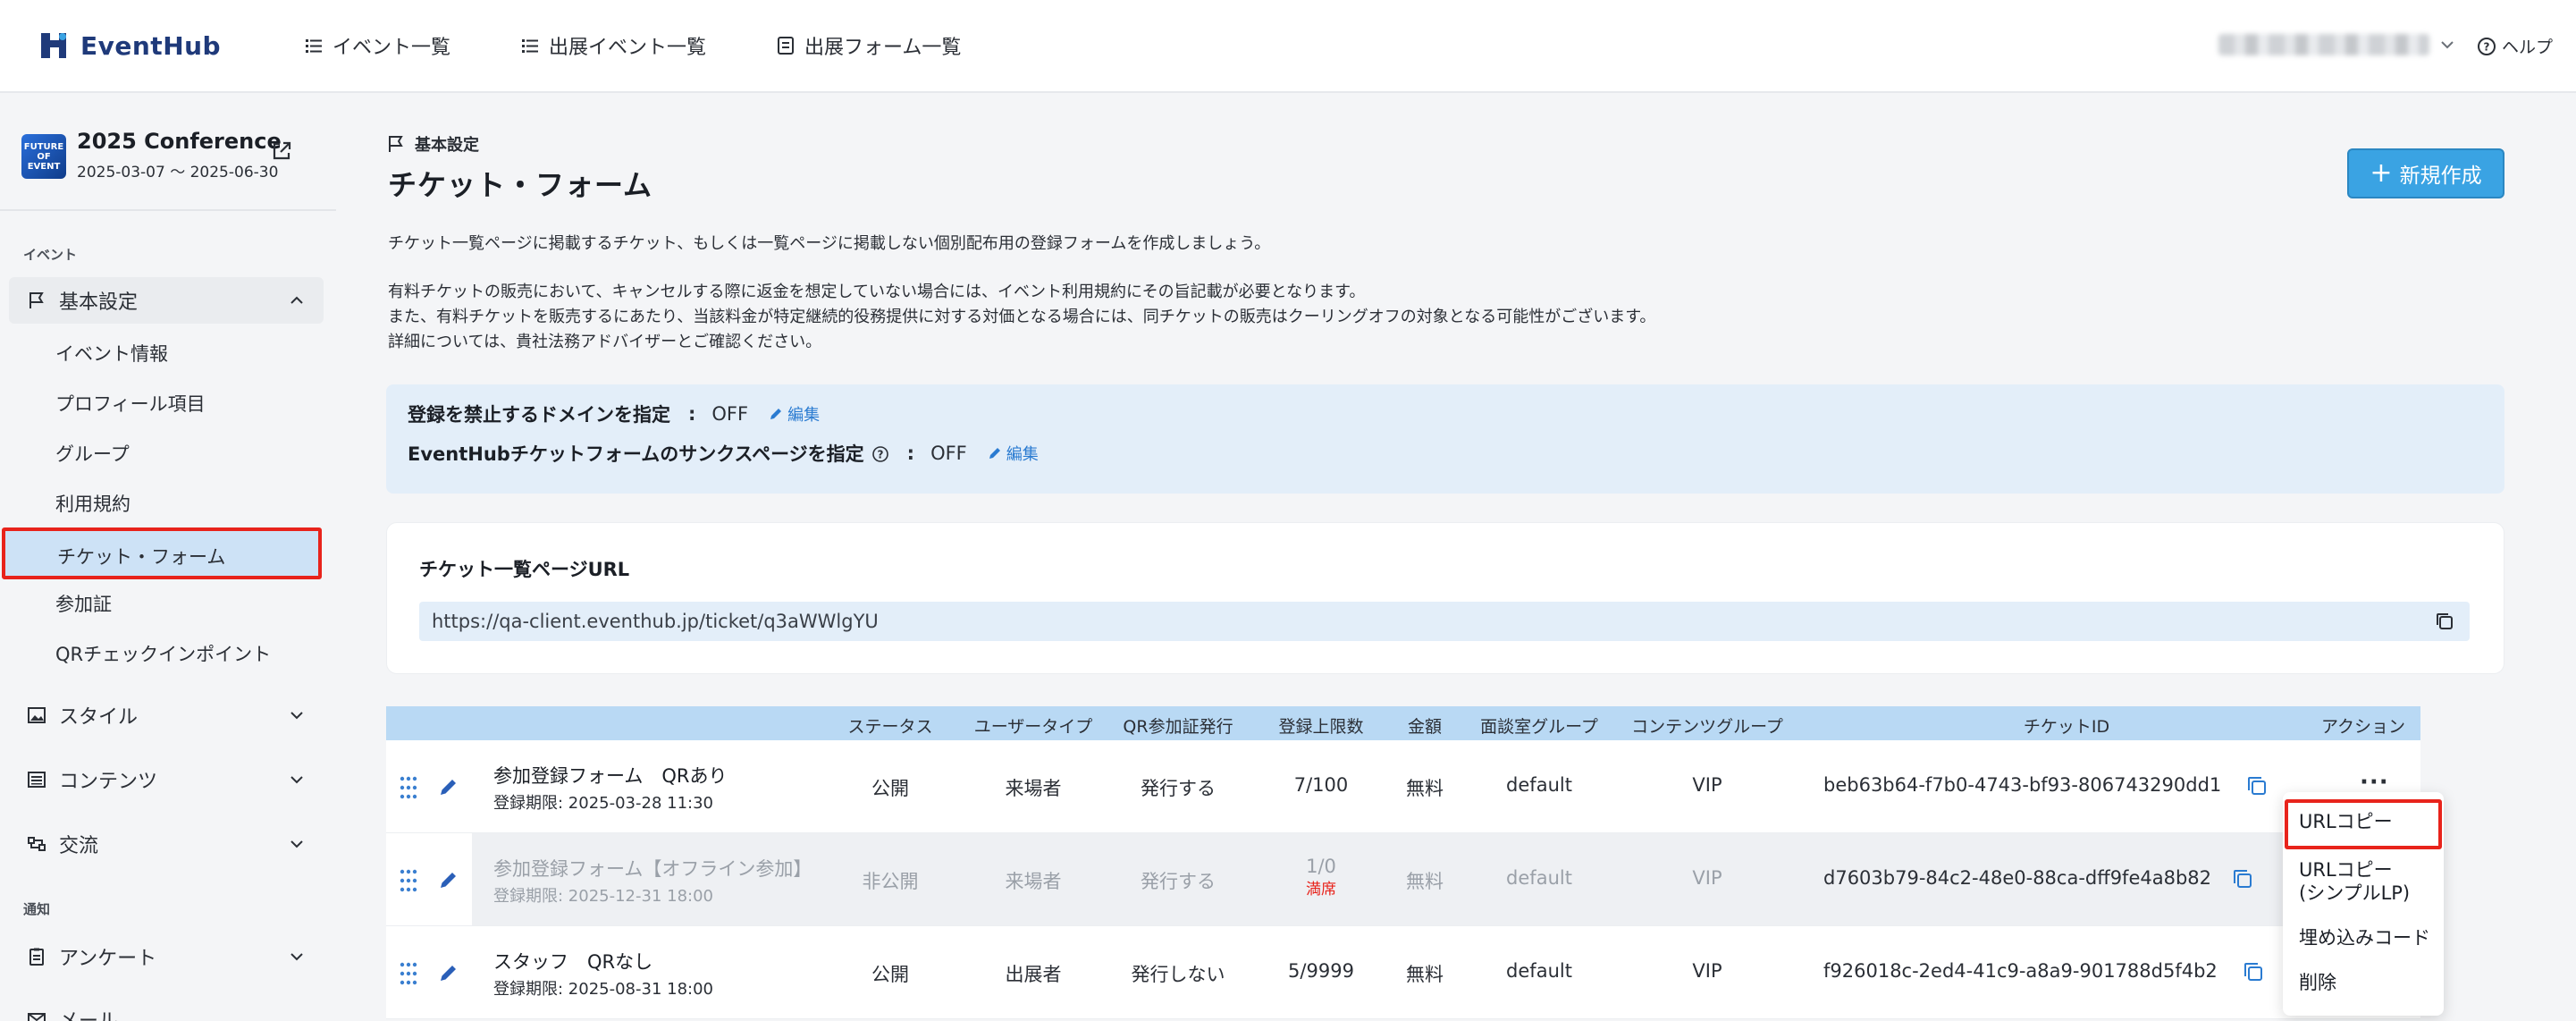 Image resolution: width=2576 pixels, height=1021 pixels. I want to click on breadcrumb-label: 基本設定, so click(447, 145).